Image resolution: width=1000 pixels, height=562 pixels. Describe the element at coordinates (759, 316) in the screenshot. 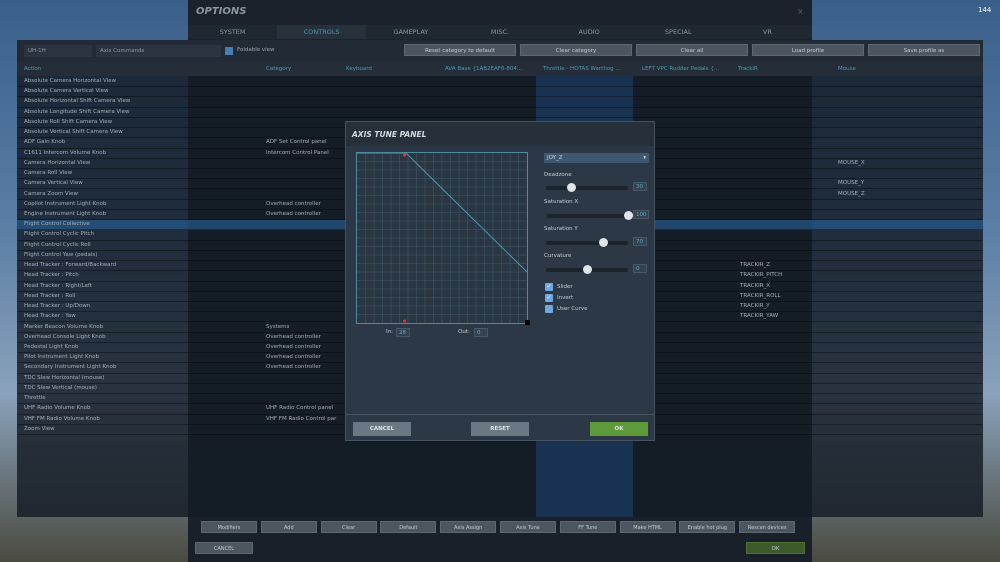

I see `trackir-cell: TRACKIR_YAW` at that location.